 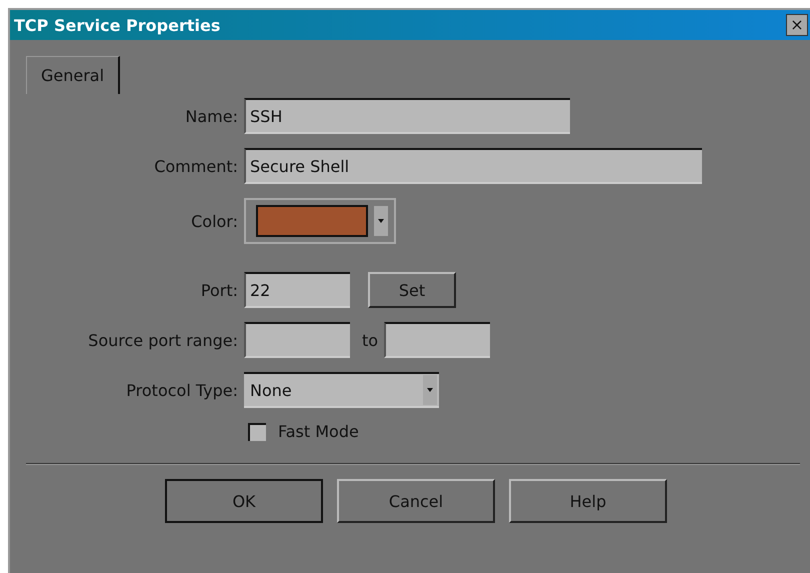 What do you see at coordinates (219, 290) in the screenshot?
I see `field-label: Port:` at bounding box center [219, 290].